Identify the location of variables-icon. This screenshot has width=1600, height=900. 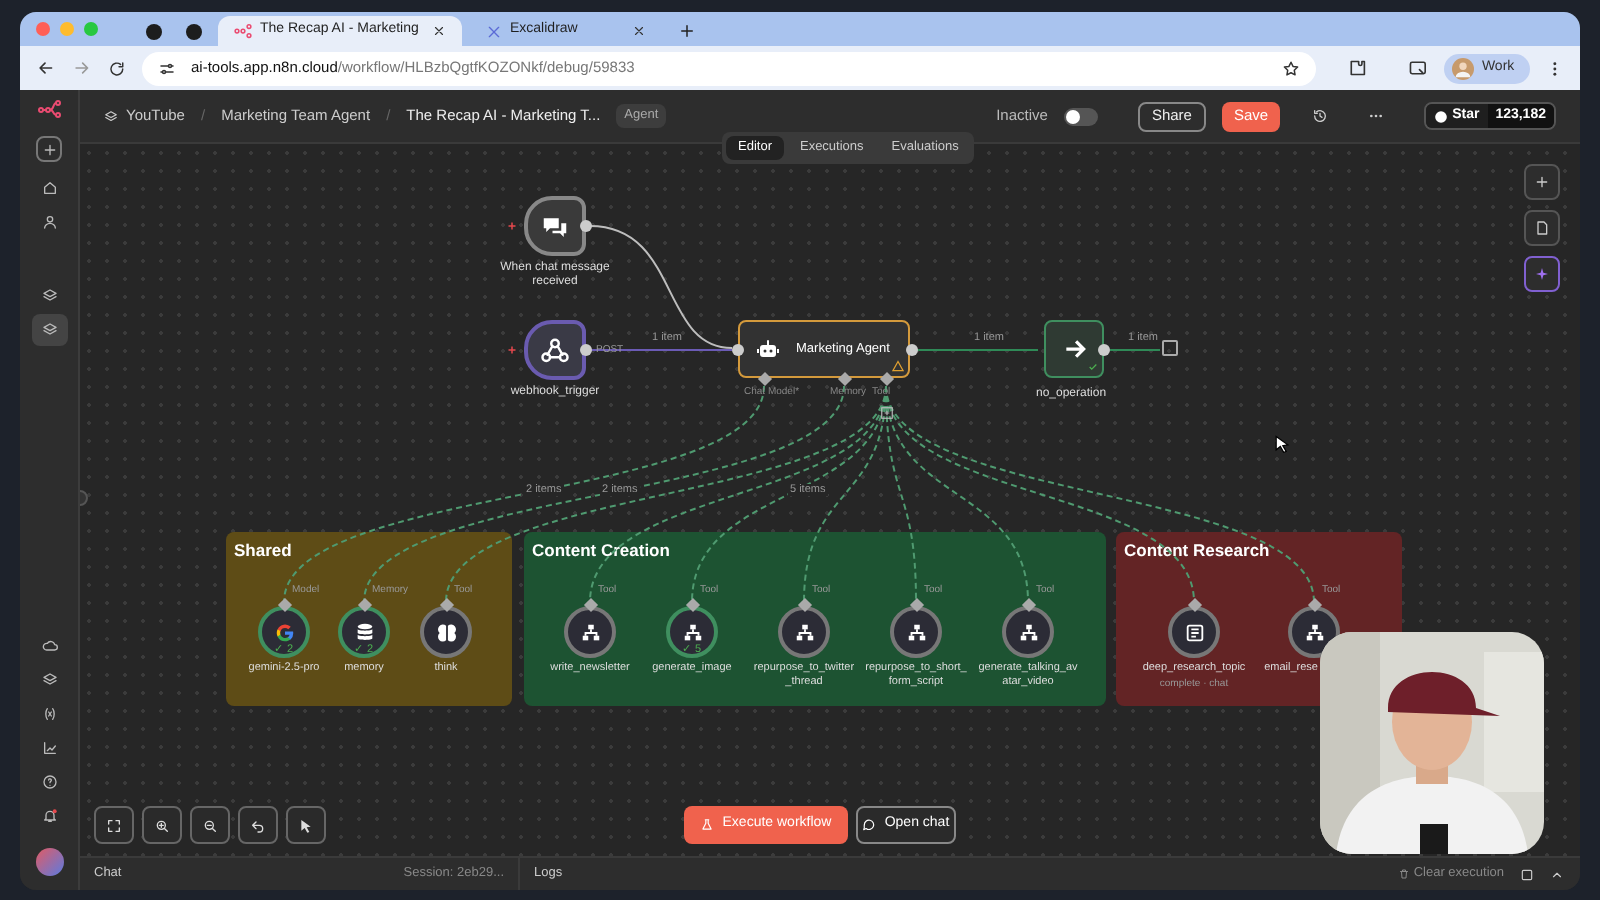
(49, 714).